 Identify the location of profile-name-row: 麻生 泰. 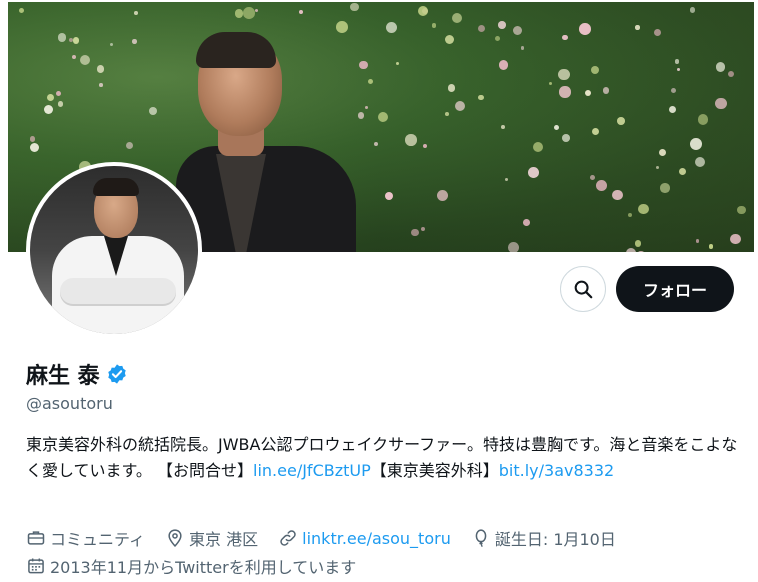
(77, 374).